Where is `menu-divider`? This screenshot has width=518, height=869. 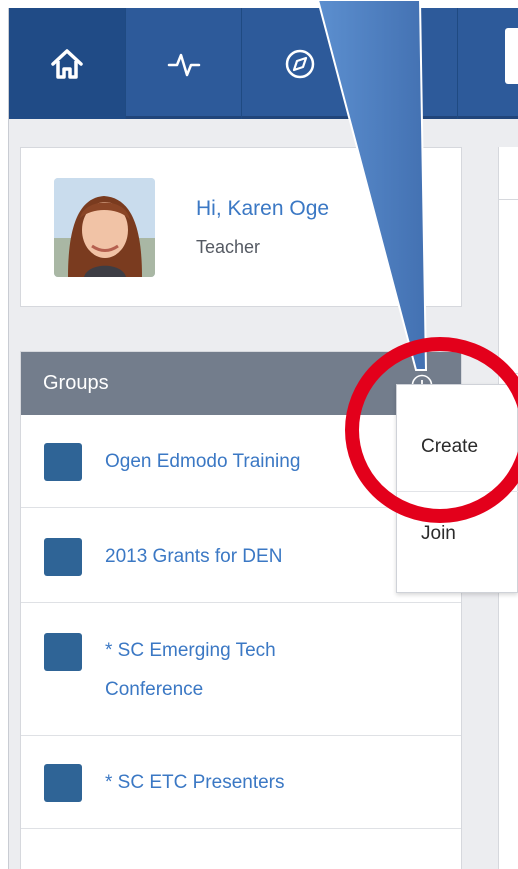
menu-divider is located at coordinates (457, 491).